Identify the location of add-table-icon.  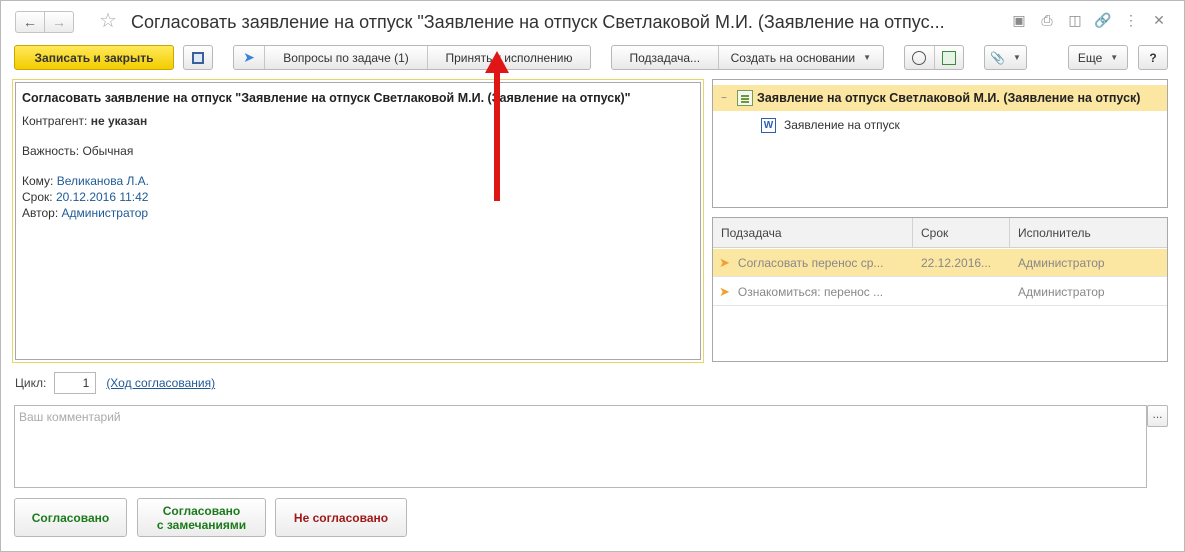
(948, 57).